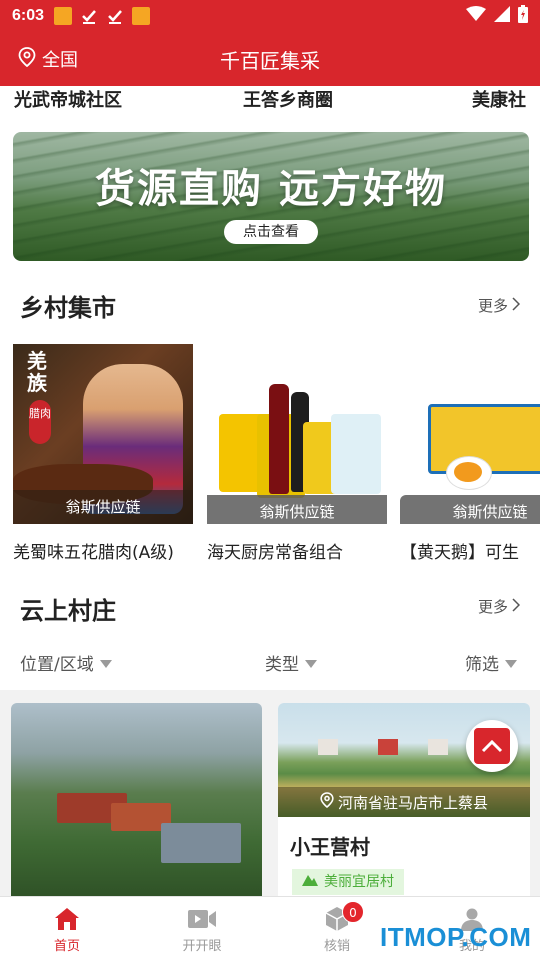  I want to click on video-icon, so click(202, 919).